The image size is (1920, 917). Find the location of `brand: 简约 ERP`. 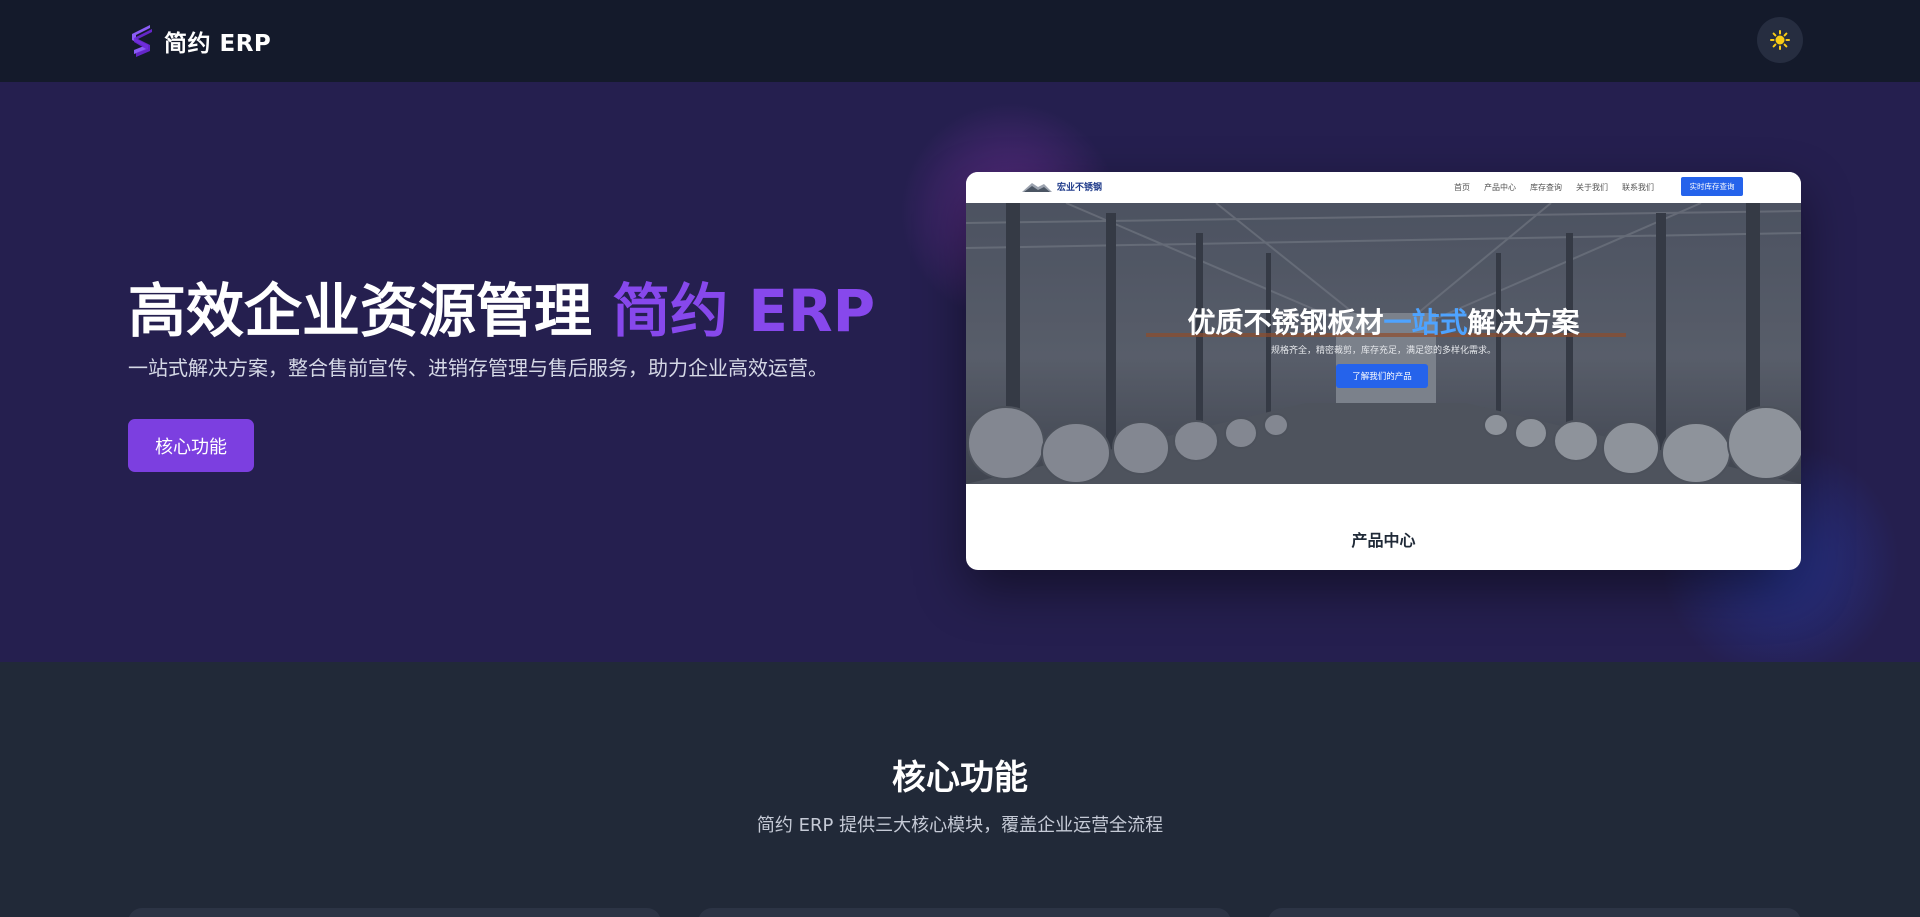

brand: 简约 ERP is located at coordinates (199, 41).